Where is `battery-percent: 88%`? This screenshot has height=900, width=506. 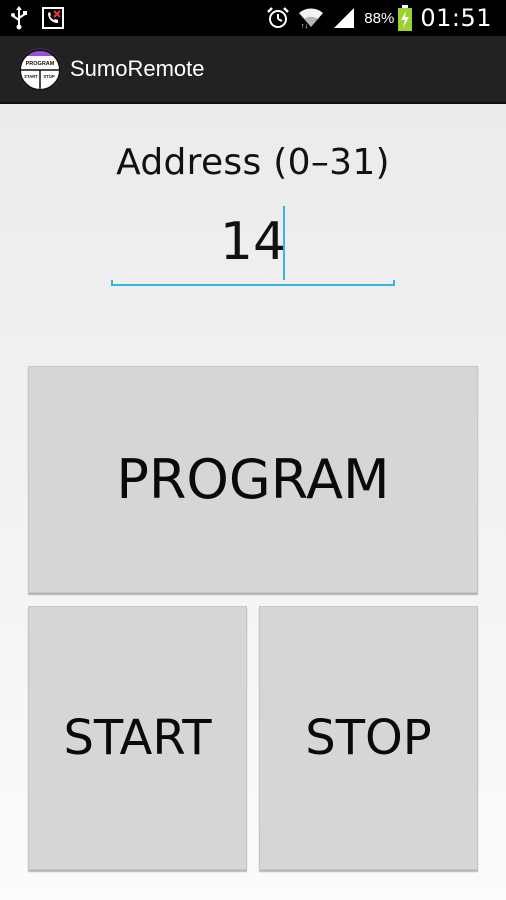
battery-percent: 88% is located at coordinates (379, 18).